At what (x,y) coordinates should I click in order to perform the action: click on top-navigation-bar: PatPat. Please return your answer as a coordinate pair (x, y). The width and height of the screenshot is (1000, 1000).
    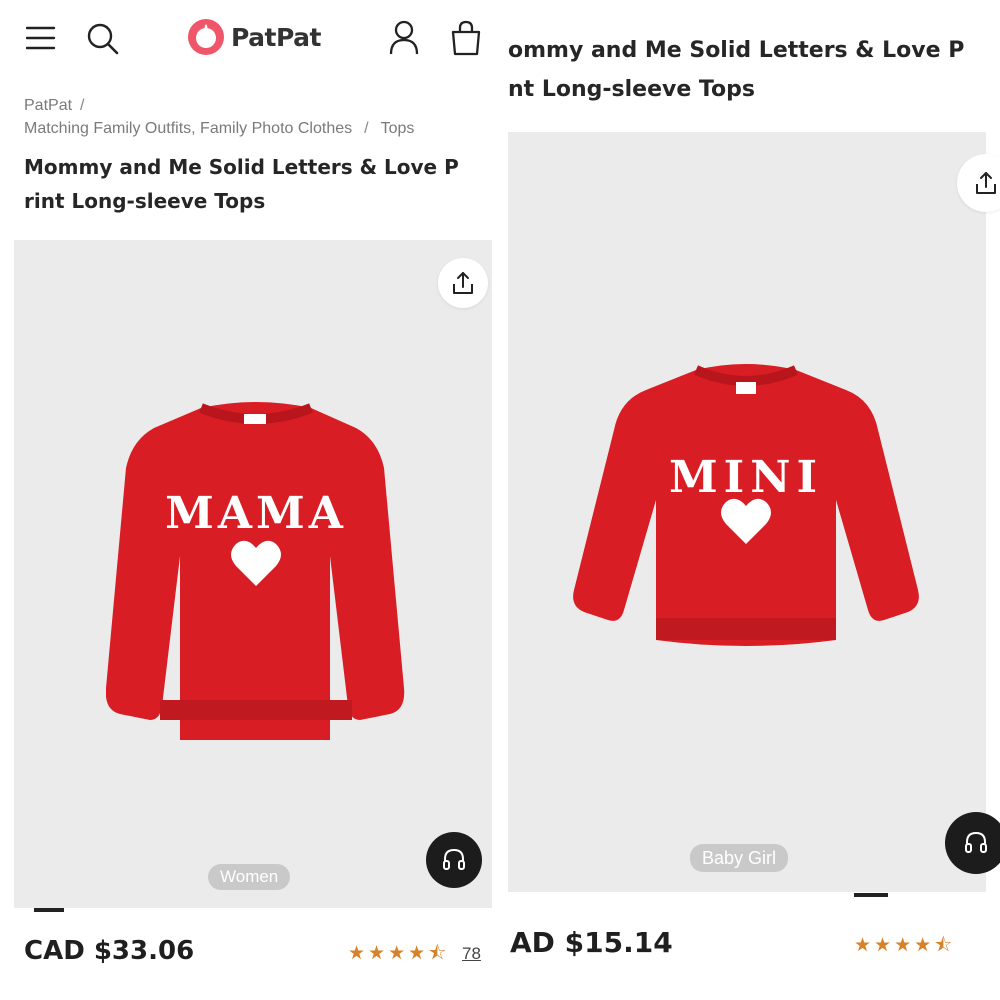
    Looking at the image, I should click on (250, 40).